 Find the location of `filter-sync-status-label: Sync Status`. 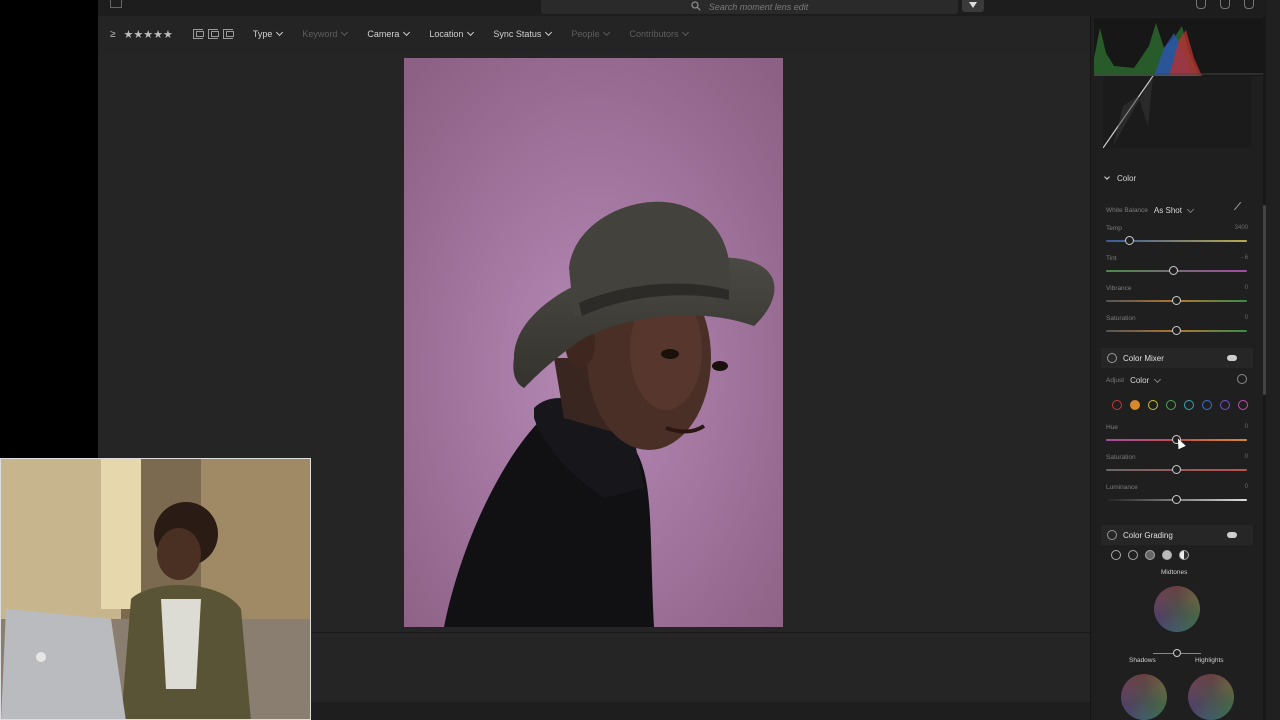

filter-sync-status-label: Sync Status is located at coordinates (517, 34).